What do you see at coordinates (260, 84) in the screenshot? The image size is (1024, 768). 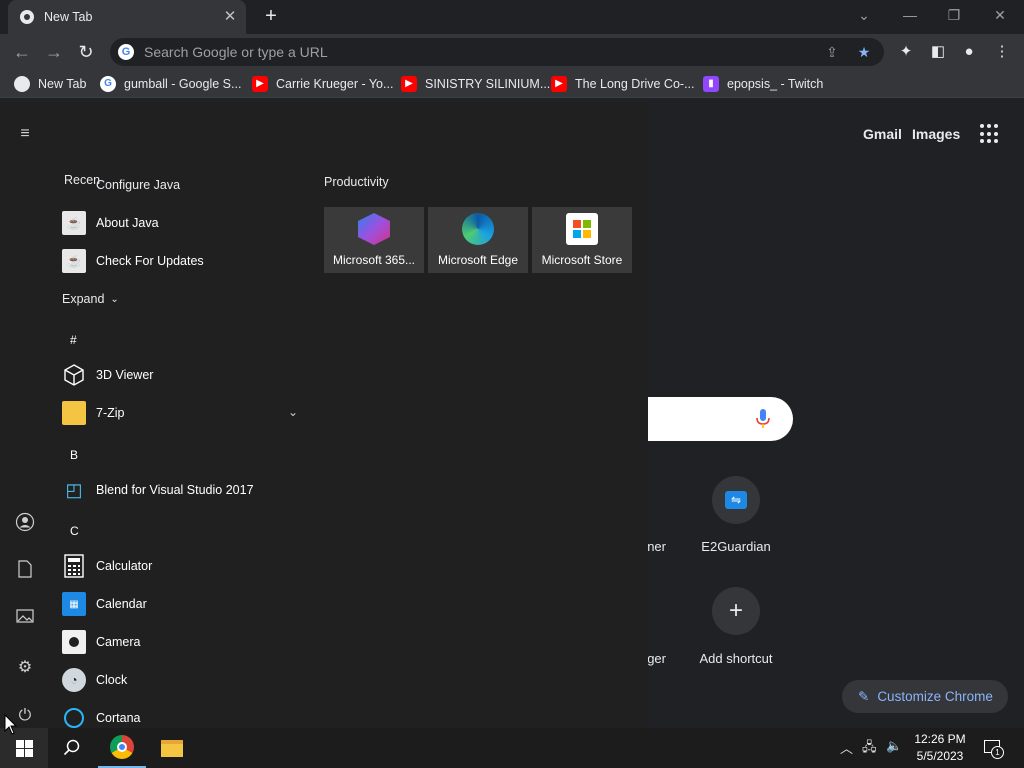 I see `youtube-icon: ▶` at bounding box center [260, 84].